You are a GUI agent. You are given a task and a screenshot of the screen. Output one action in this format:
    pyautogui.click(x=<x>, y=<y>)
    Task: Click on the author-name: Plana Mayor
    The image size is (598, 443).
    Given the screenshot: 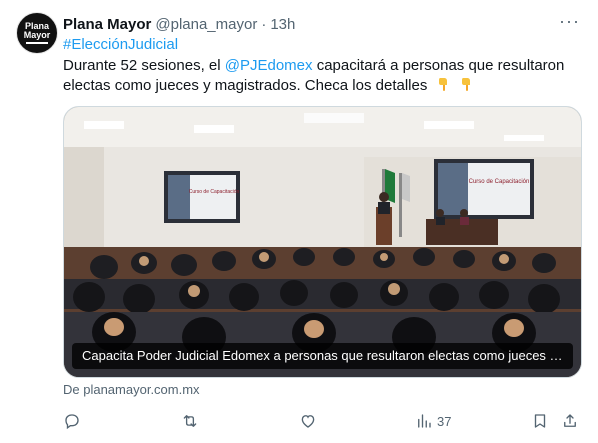 What is the action you would take?
    pyautogui.click(x=107, y=24)
    